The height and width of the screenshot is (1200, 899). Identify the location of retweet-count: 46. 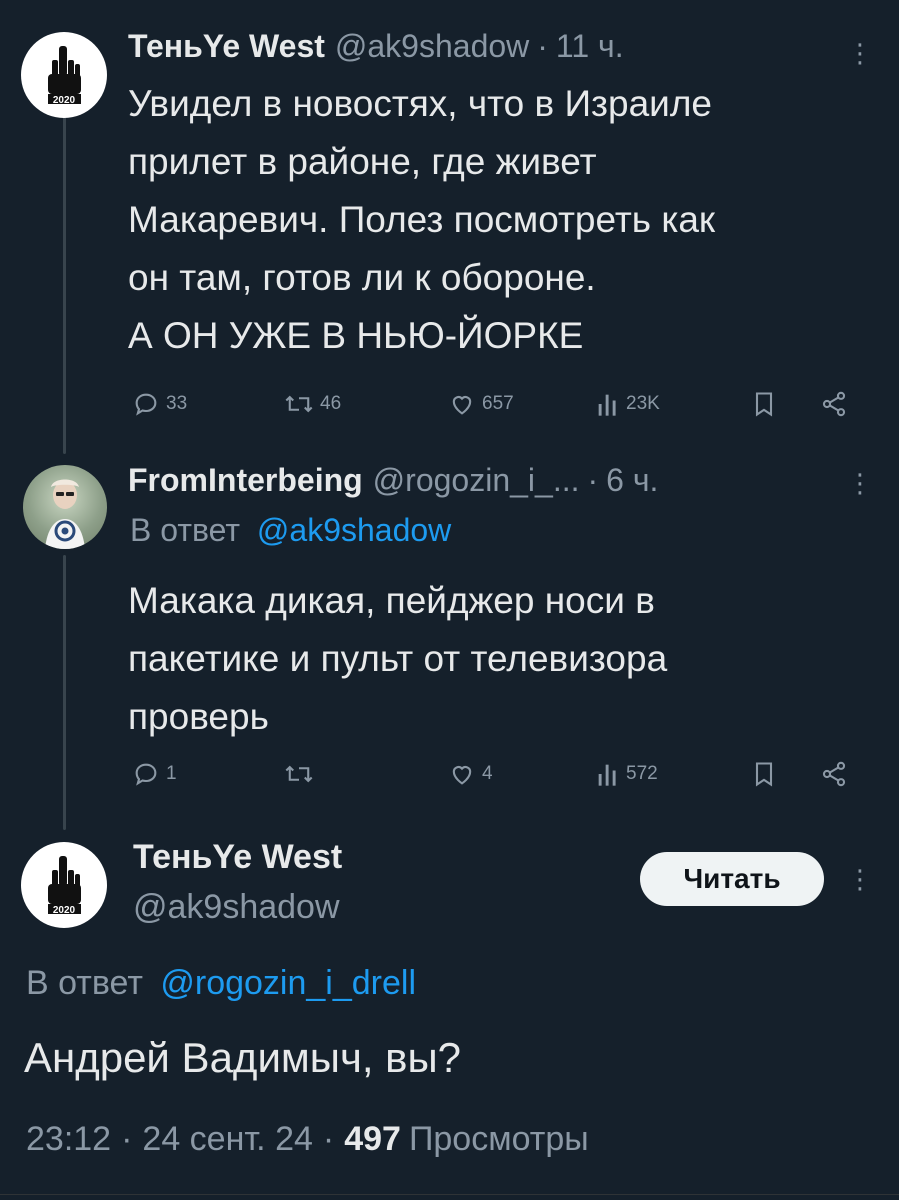
(331, 403).